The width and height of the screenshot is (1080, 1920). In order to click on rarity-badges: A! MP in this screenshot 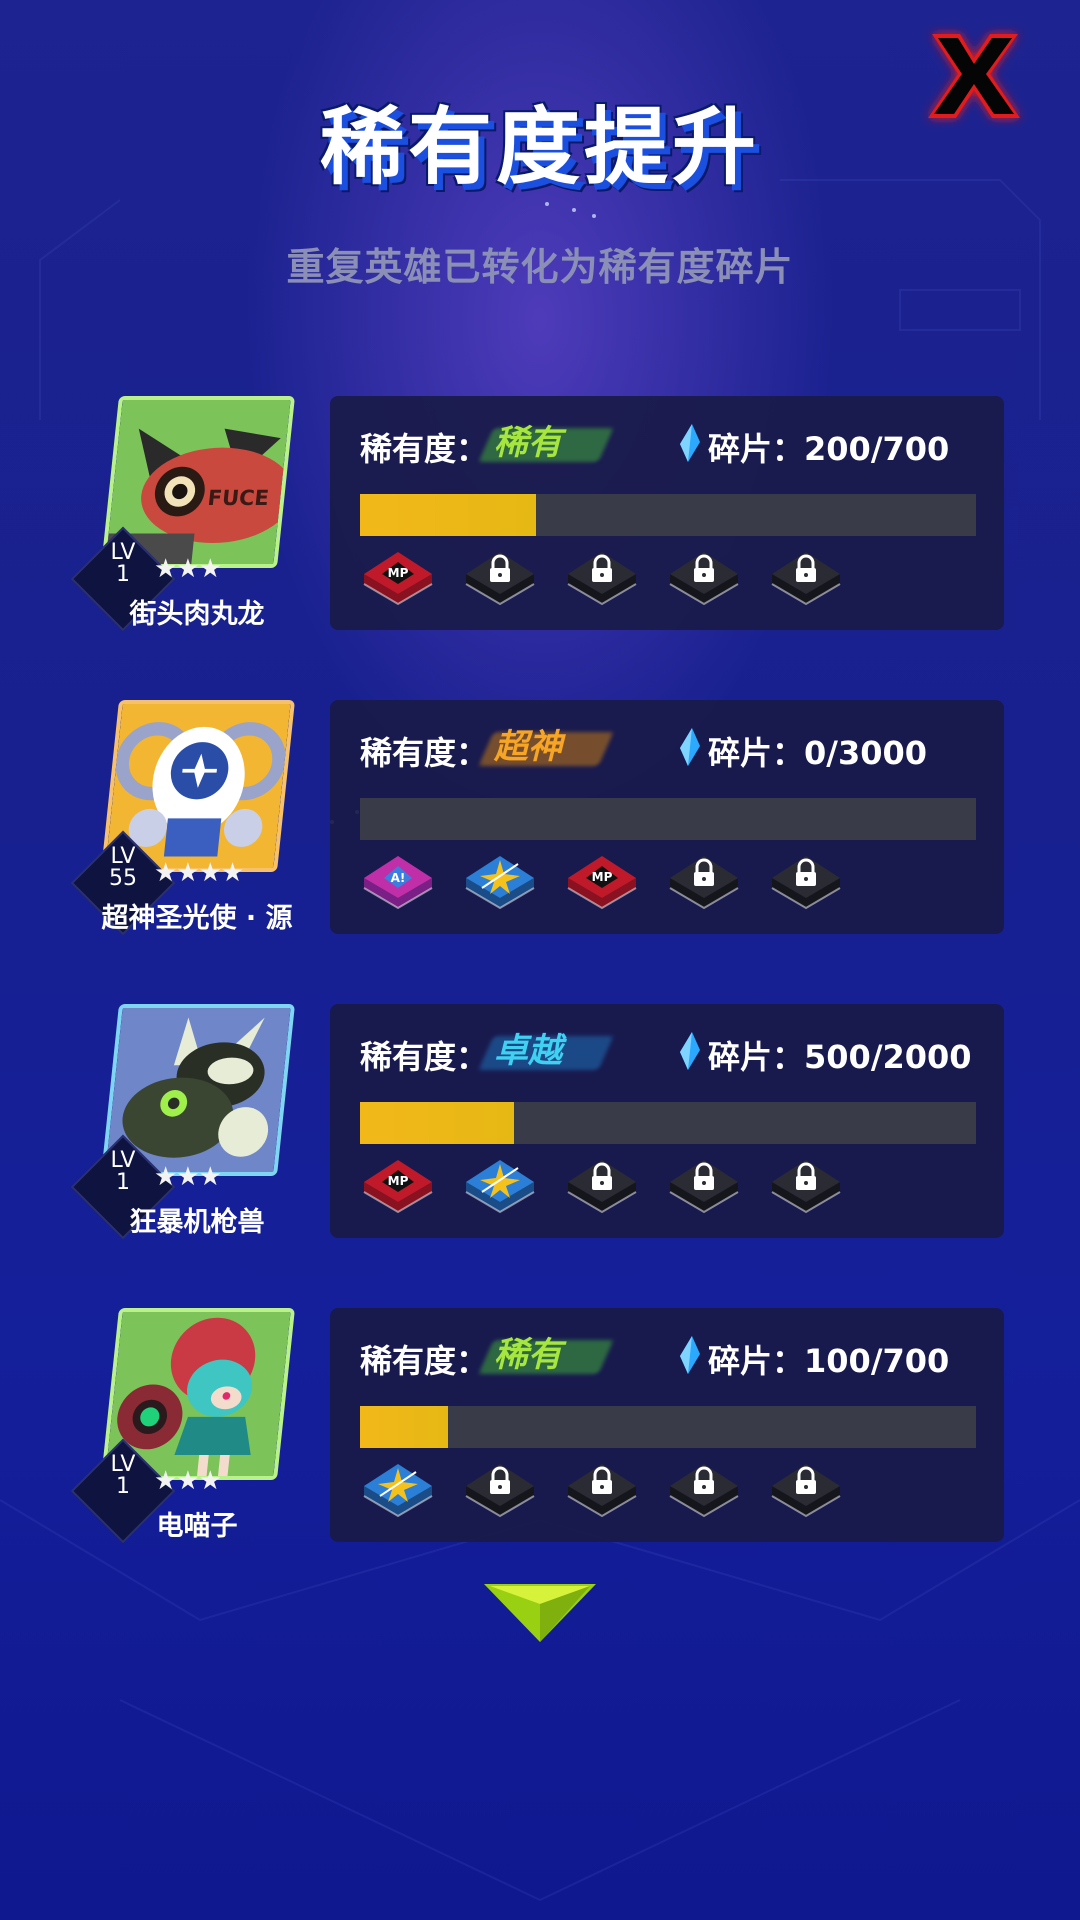, I will do `click(670, 883)`.